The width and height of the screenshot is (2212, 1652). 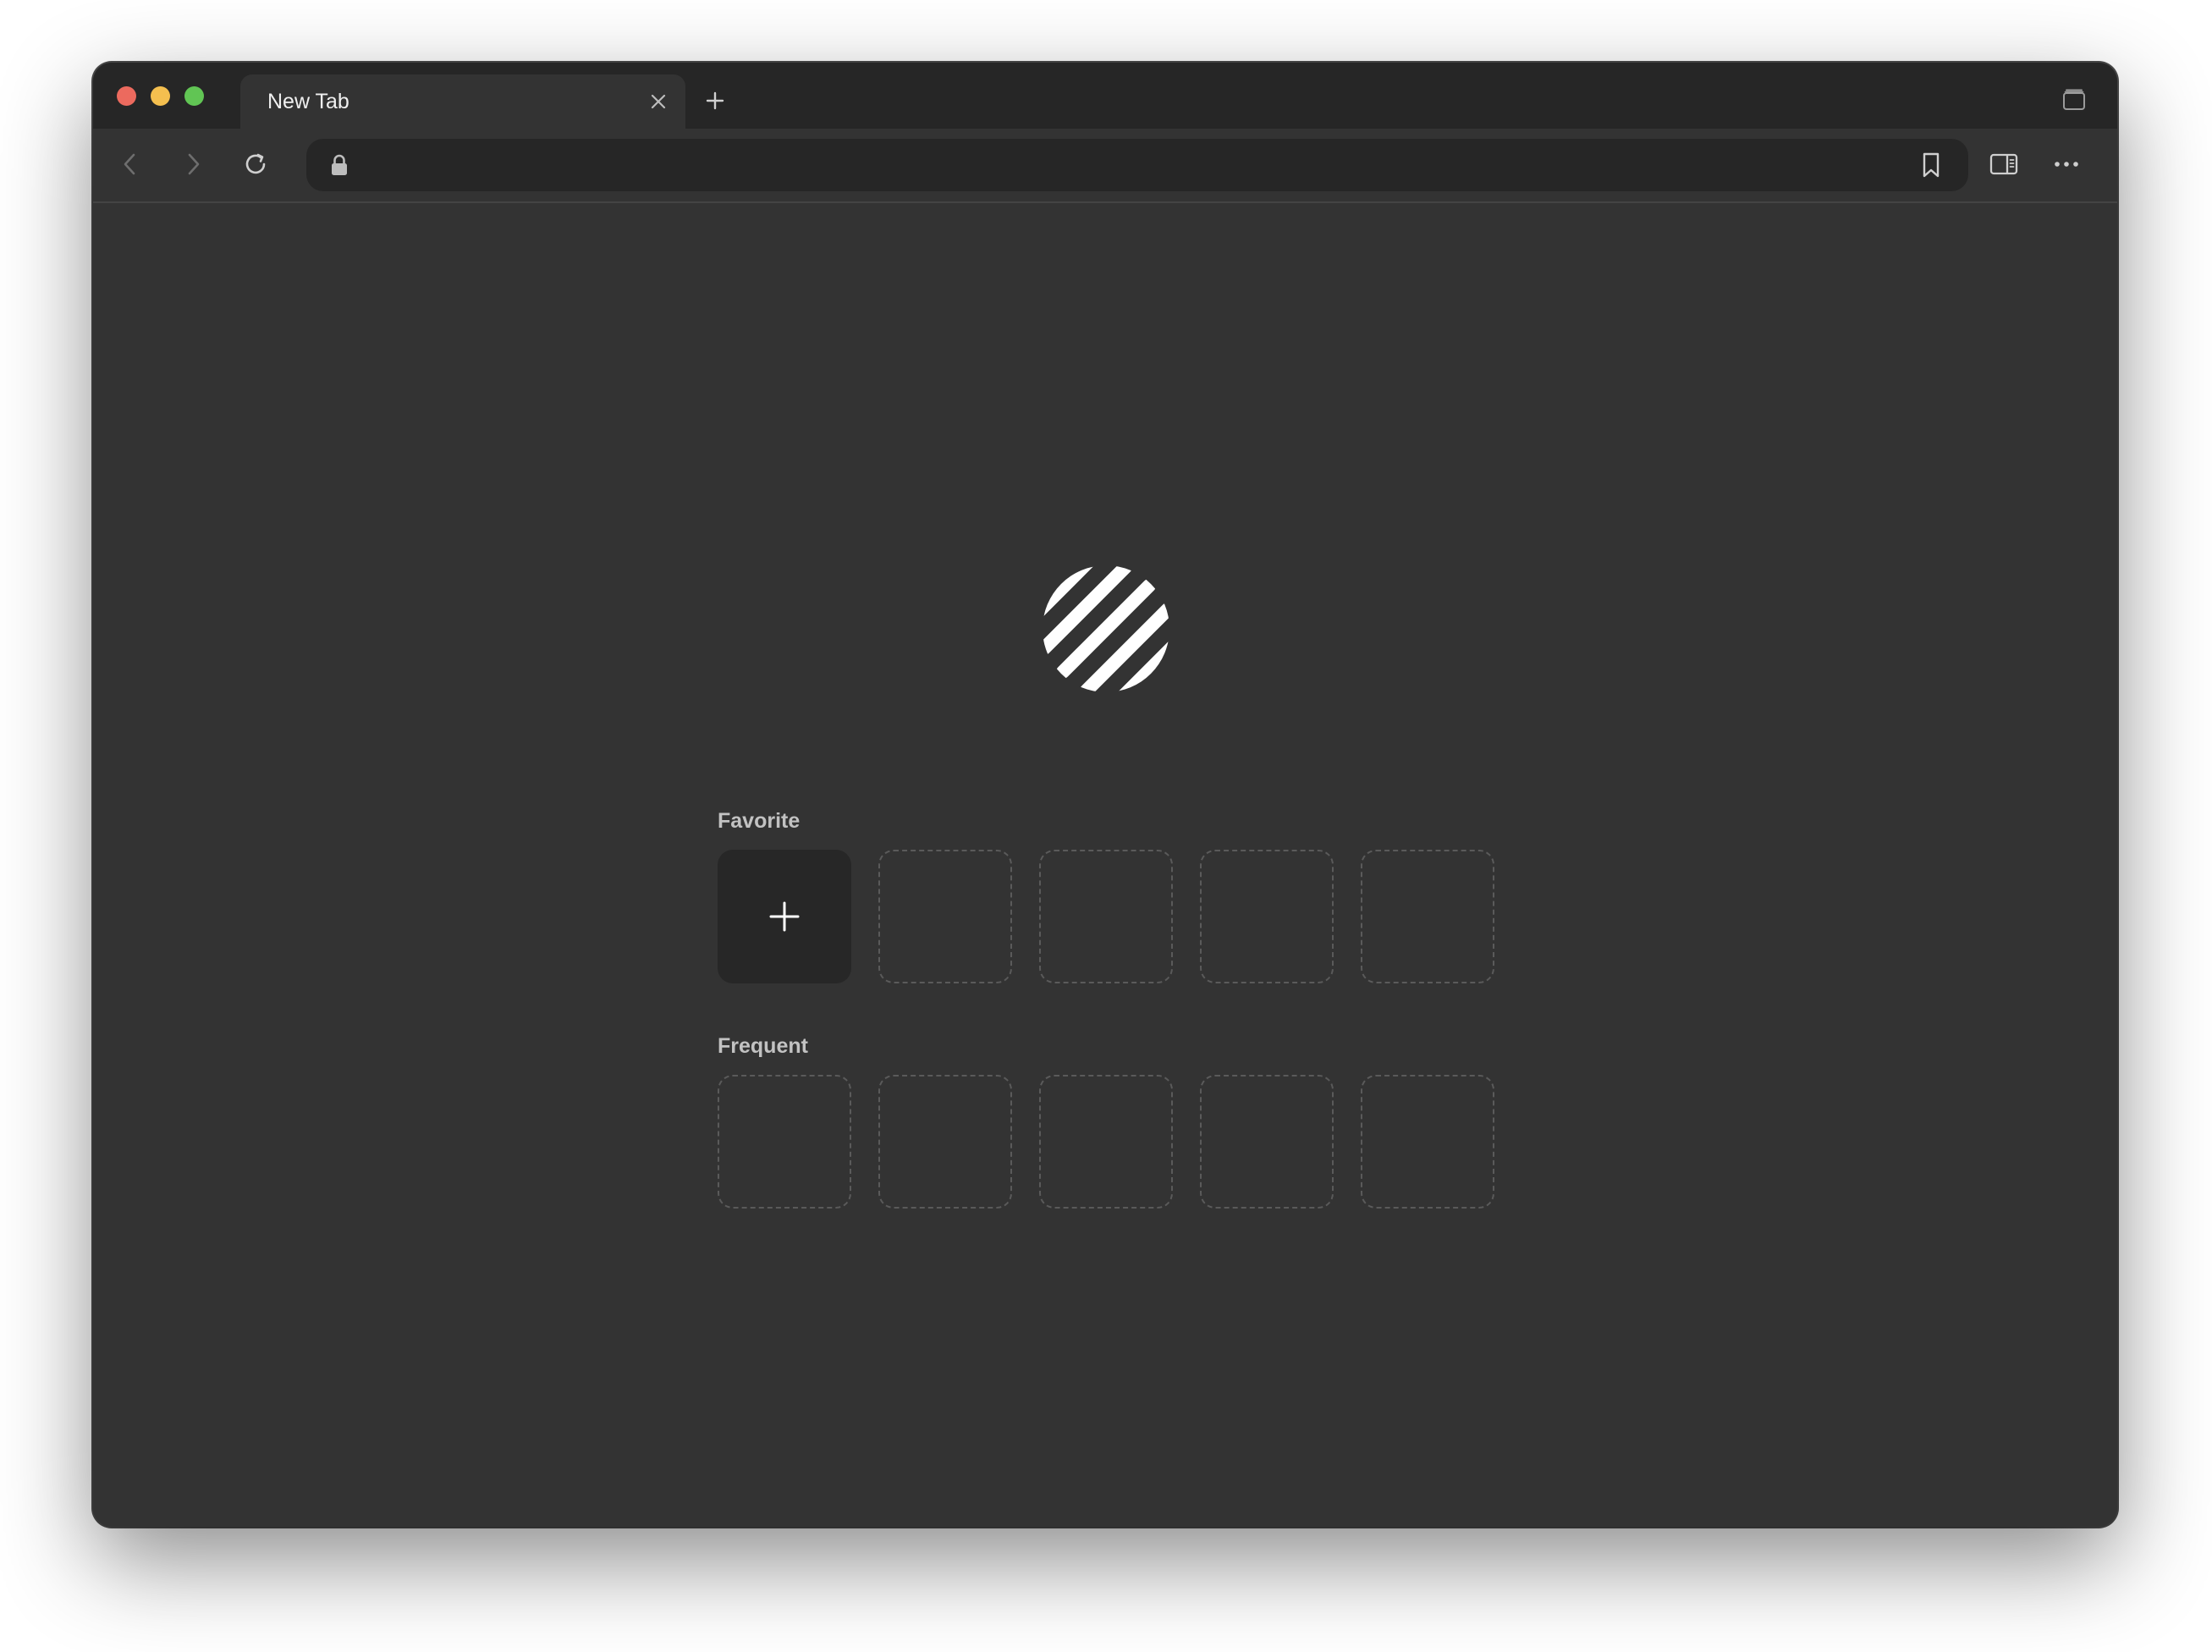 I want to click on forward-button, so click(x=193, y=164).